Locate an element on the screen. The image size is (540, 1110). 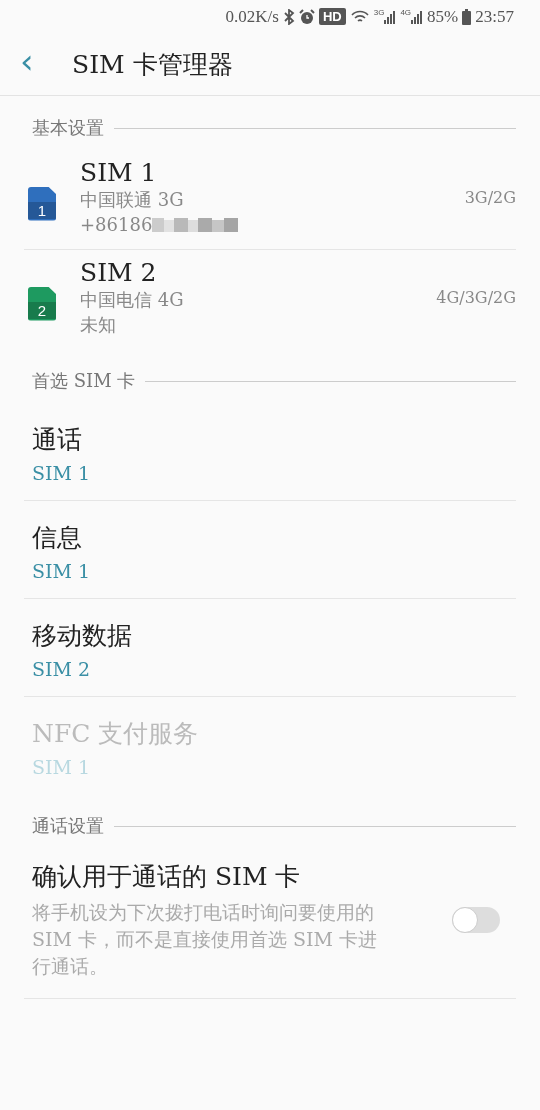
carrier-name: 中国联通 3G is located at coordinates (132, 200).